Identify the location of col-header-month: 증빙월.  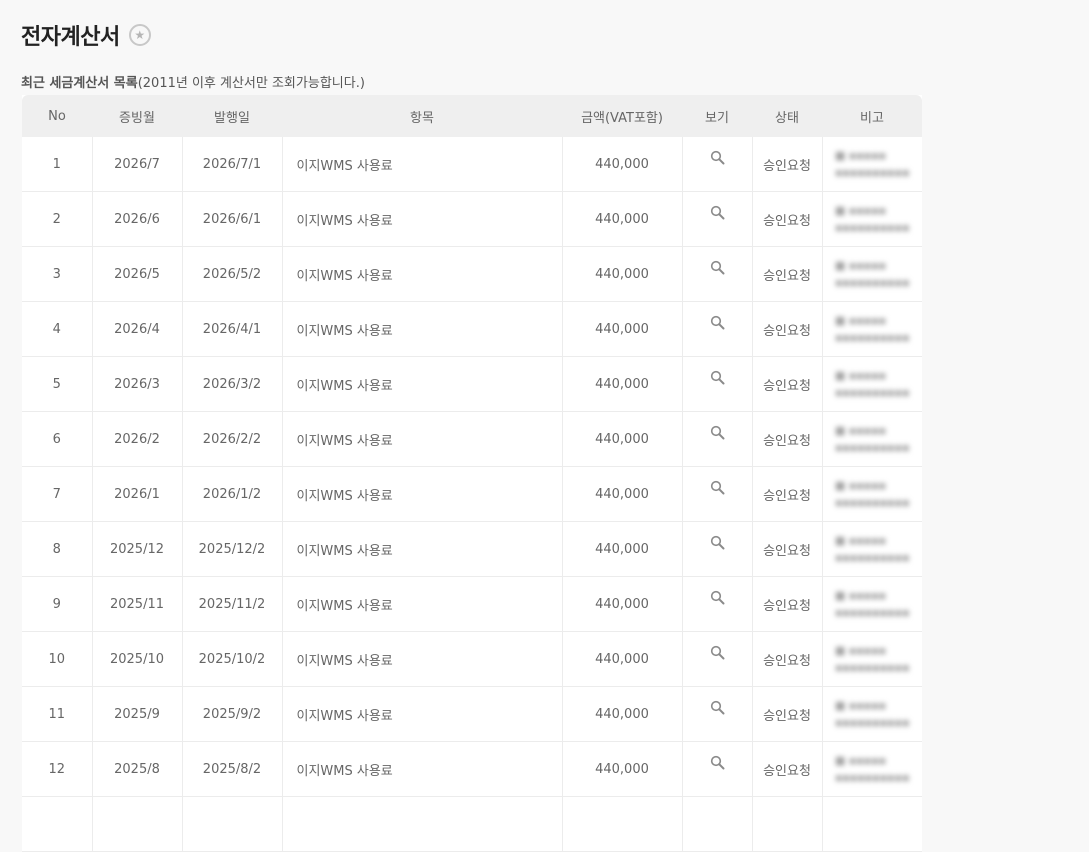
(137, 116).